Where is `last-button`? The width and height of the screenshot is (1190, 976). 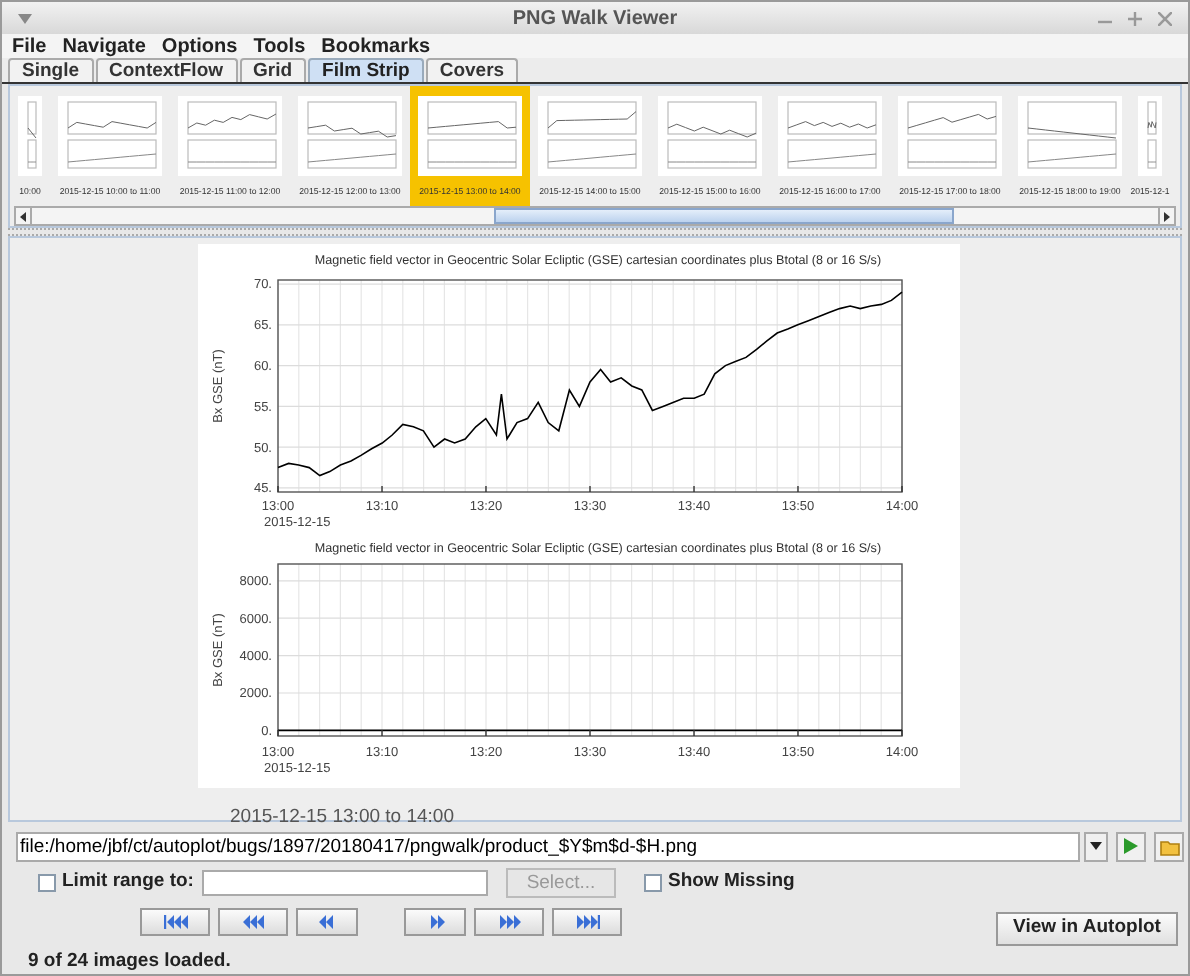 last-button is located at coordinates (587, 921).